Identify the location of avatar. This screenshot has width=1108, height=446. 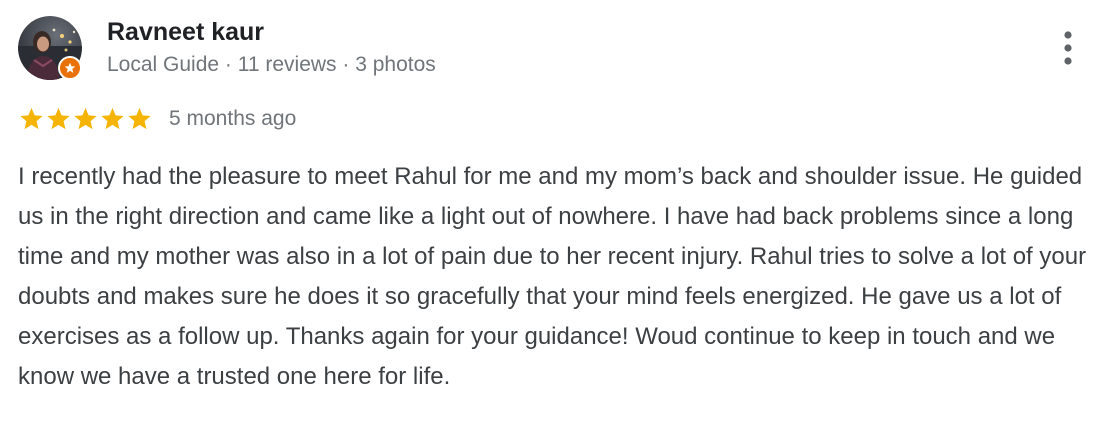
(50, 48).